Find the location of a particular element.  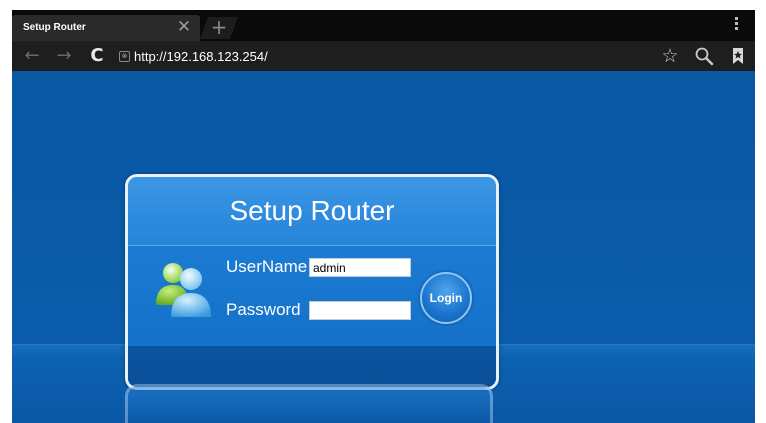

tab-title: Setup Router is located at coordinates (54, 27).